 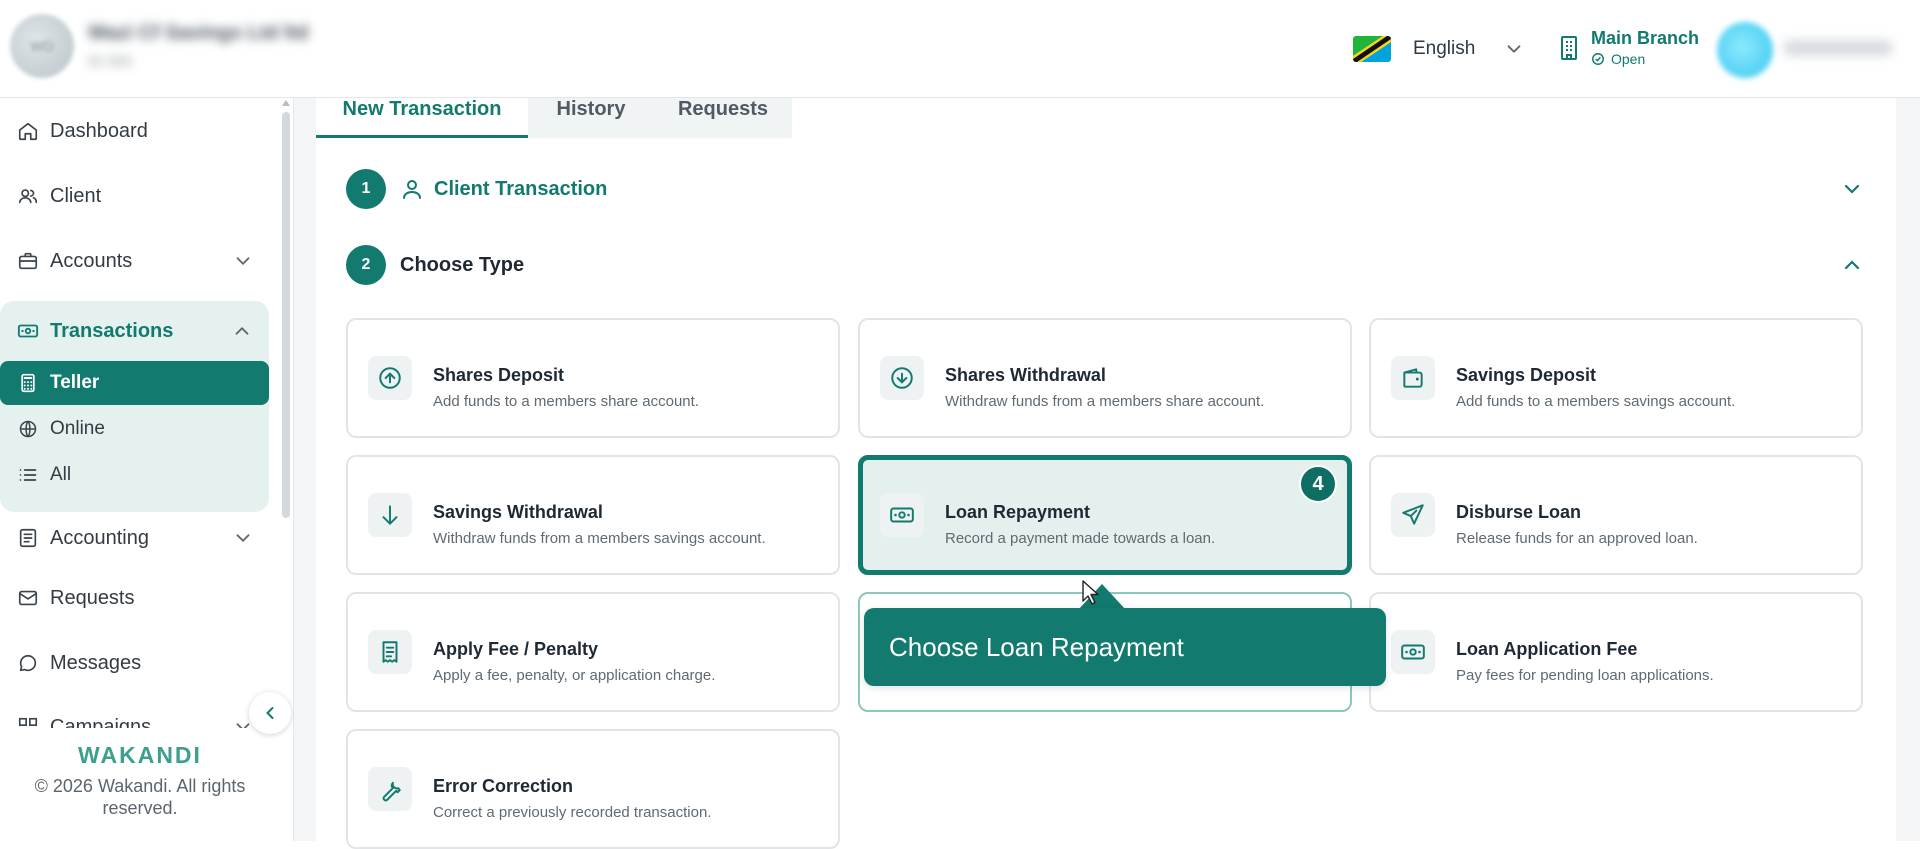 I want to click on calculator-icon, so click(x=28, y=383).